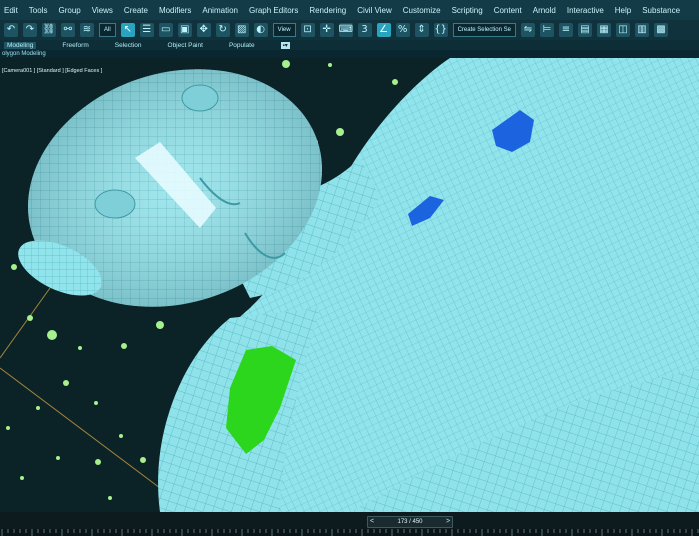 The width and height of the screenshot is (699, 536). I want to click on snap-3d-icon: 3, so click(364, 30).